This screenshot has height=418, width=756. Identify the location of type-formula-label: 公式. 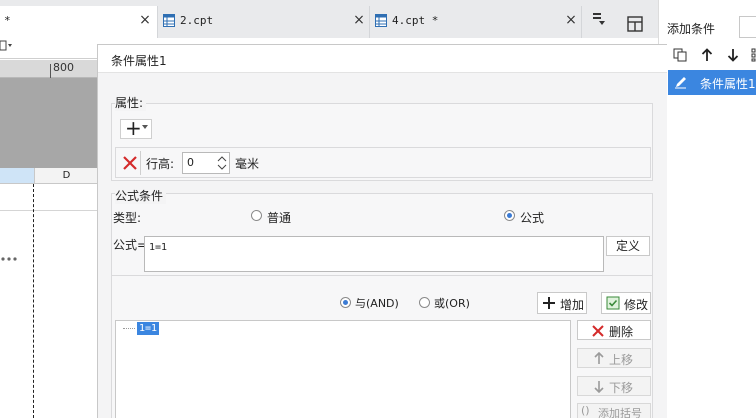
(532, 217).